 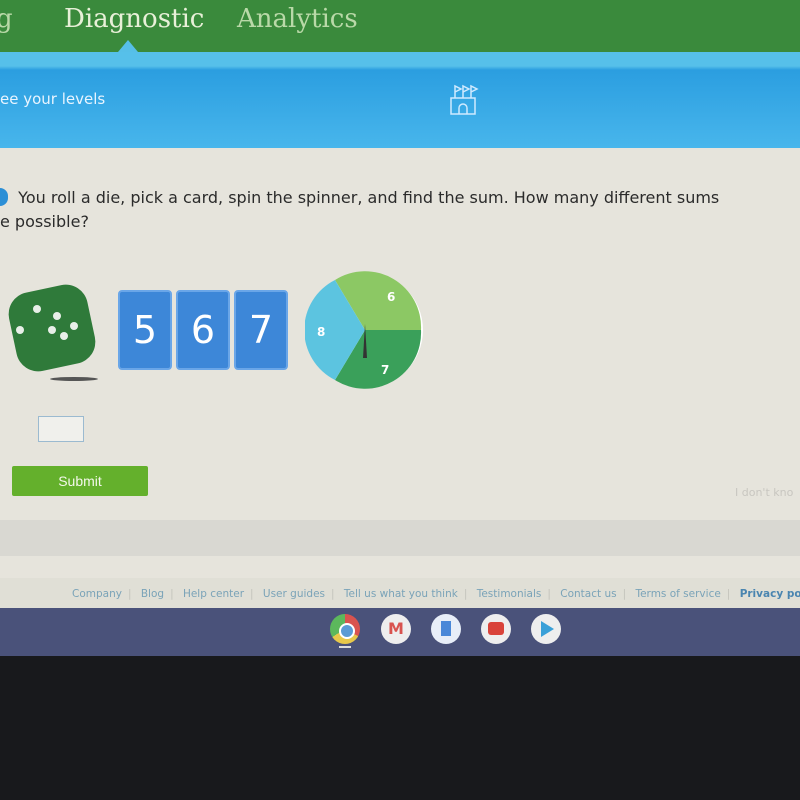 I want to click on footer-link-blog: Blog, so click(x=152, y=594).